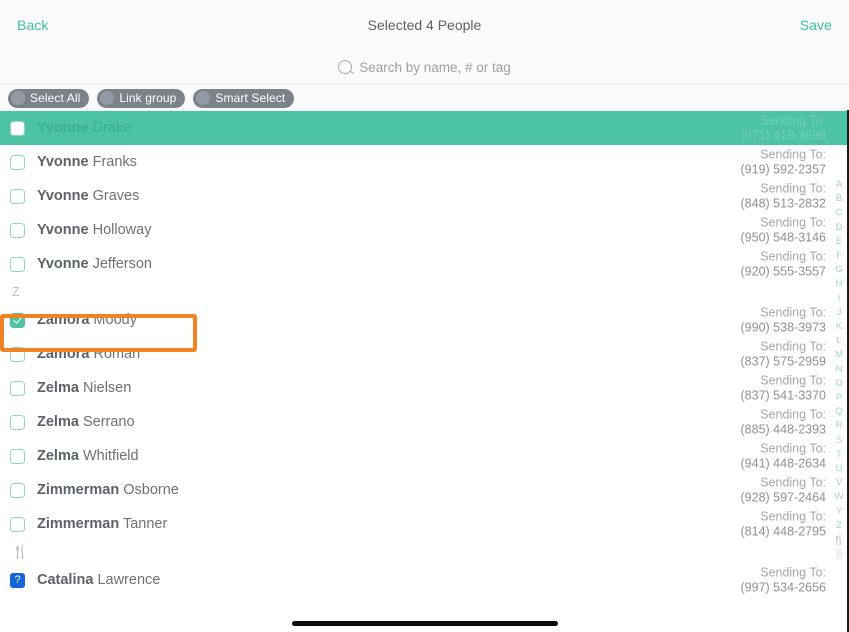 The height and width of the screenshot is (632, 849). I want to click on alpha-index-letter: Y, so click(839, 512).